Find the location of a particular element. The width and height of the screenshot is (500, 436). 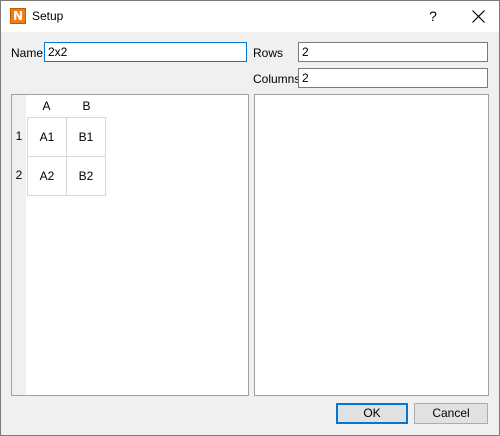

window-title: Setup is located at coordinates (48, 16).